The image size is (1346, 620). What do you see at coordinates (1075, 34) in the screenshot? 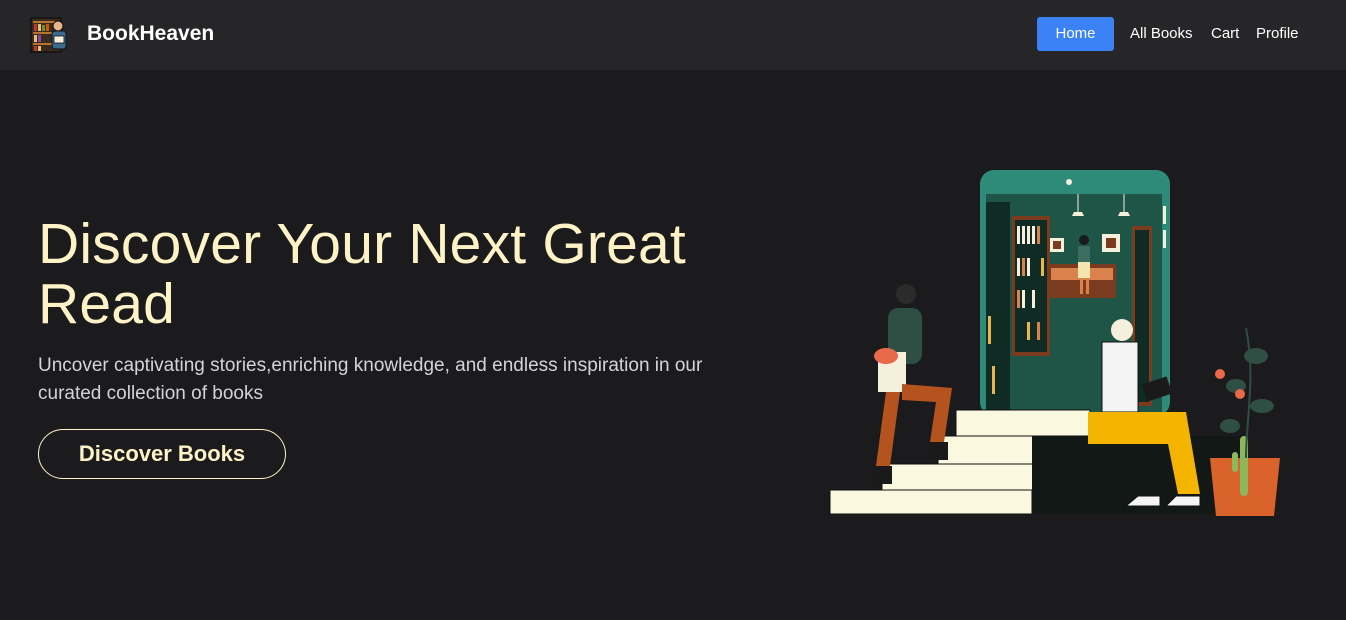
I see `nav-home-button: Home` at bounding box center [1075, 34].